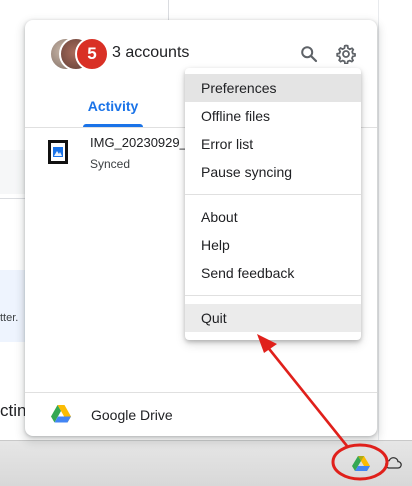 This screenshot has width=412, height=486. I want to click on menu-item-pause-syncing: Pause syncing, so click(273, 172).